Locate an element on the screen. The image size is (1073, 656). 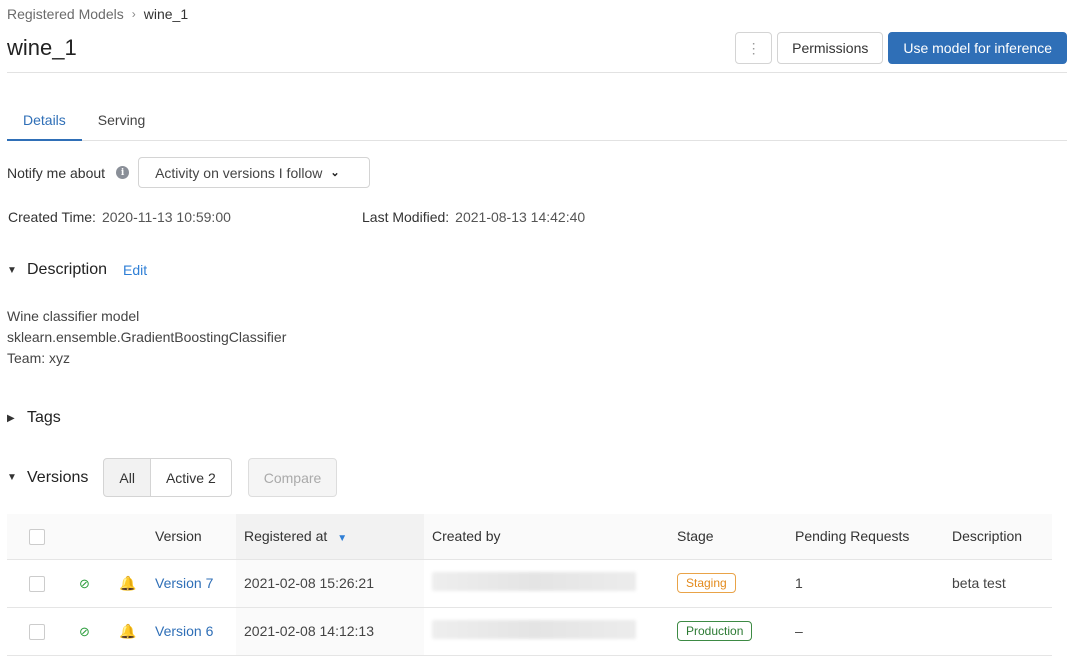
breadcrumb: Registered Models › wine_1 is located at coordinates (97, 14).